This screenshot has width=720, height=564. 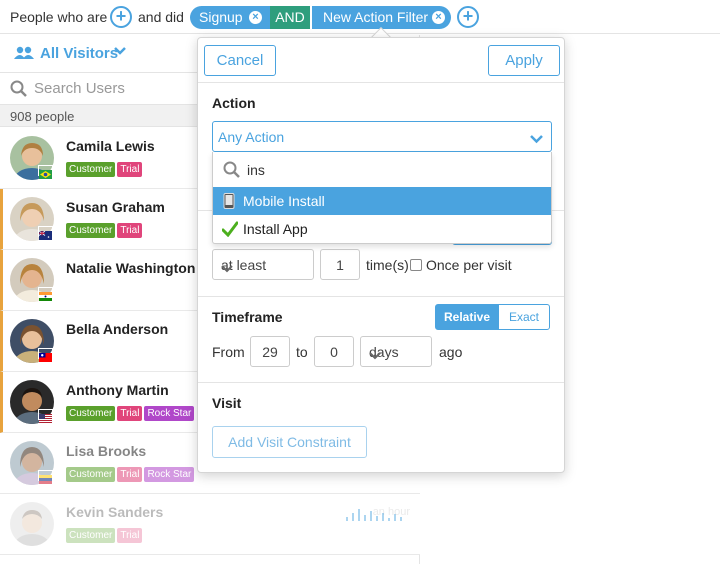 I want to click on brazil-flag-icon, so click(x=45, y=172).